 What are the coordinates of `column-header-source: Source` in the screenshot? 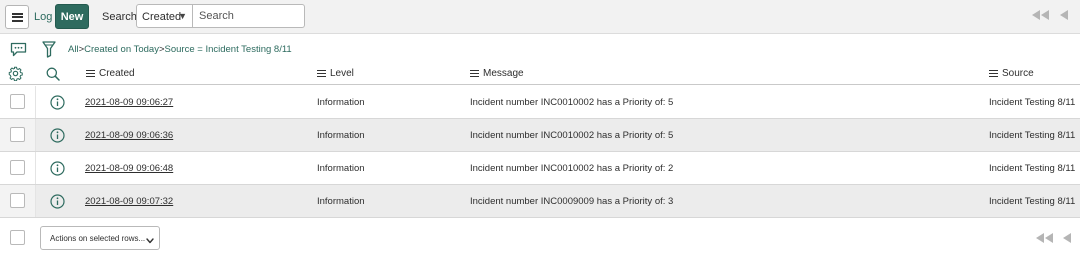 It's located at (1011, 73).